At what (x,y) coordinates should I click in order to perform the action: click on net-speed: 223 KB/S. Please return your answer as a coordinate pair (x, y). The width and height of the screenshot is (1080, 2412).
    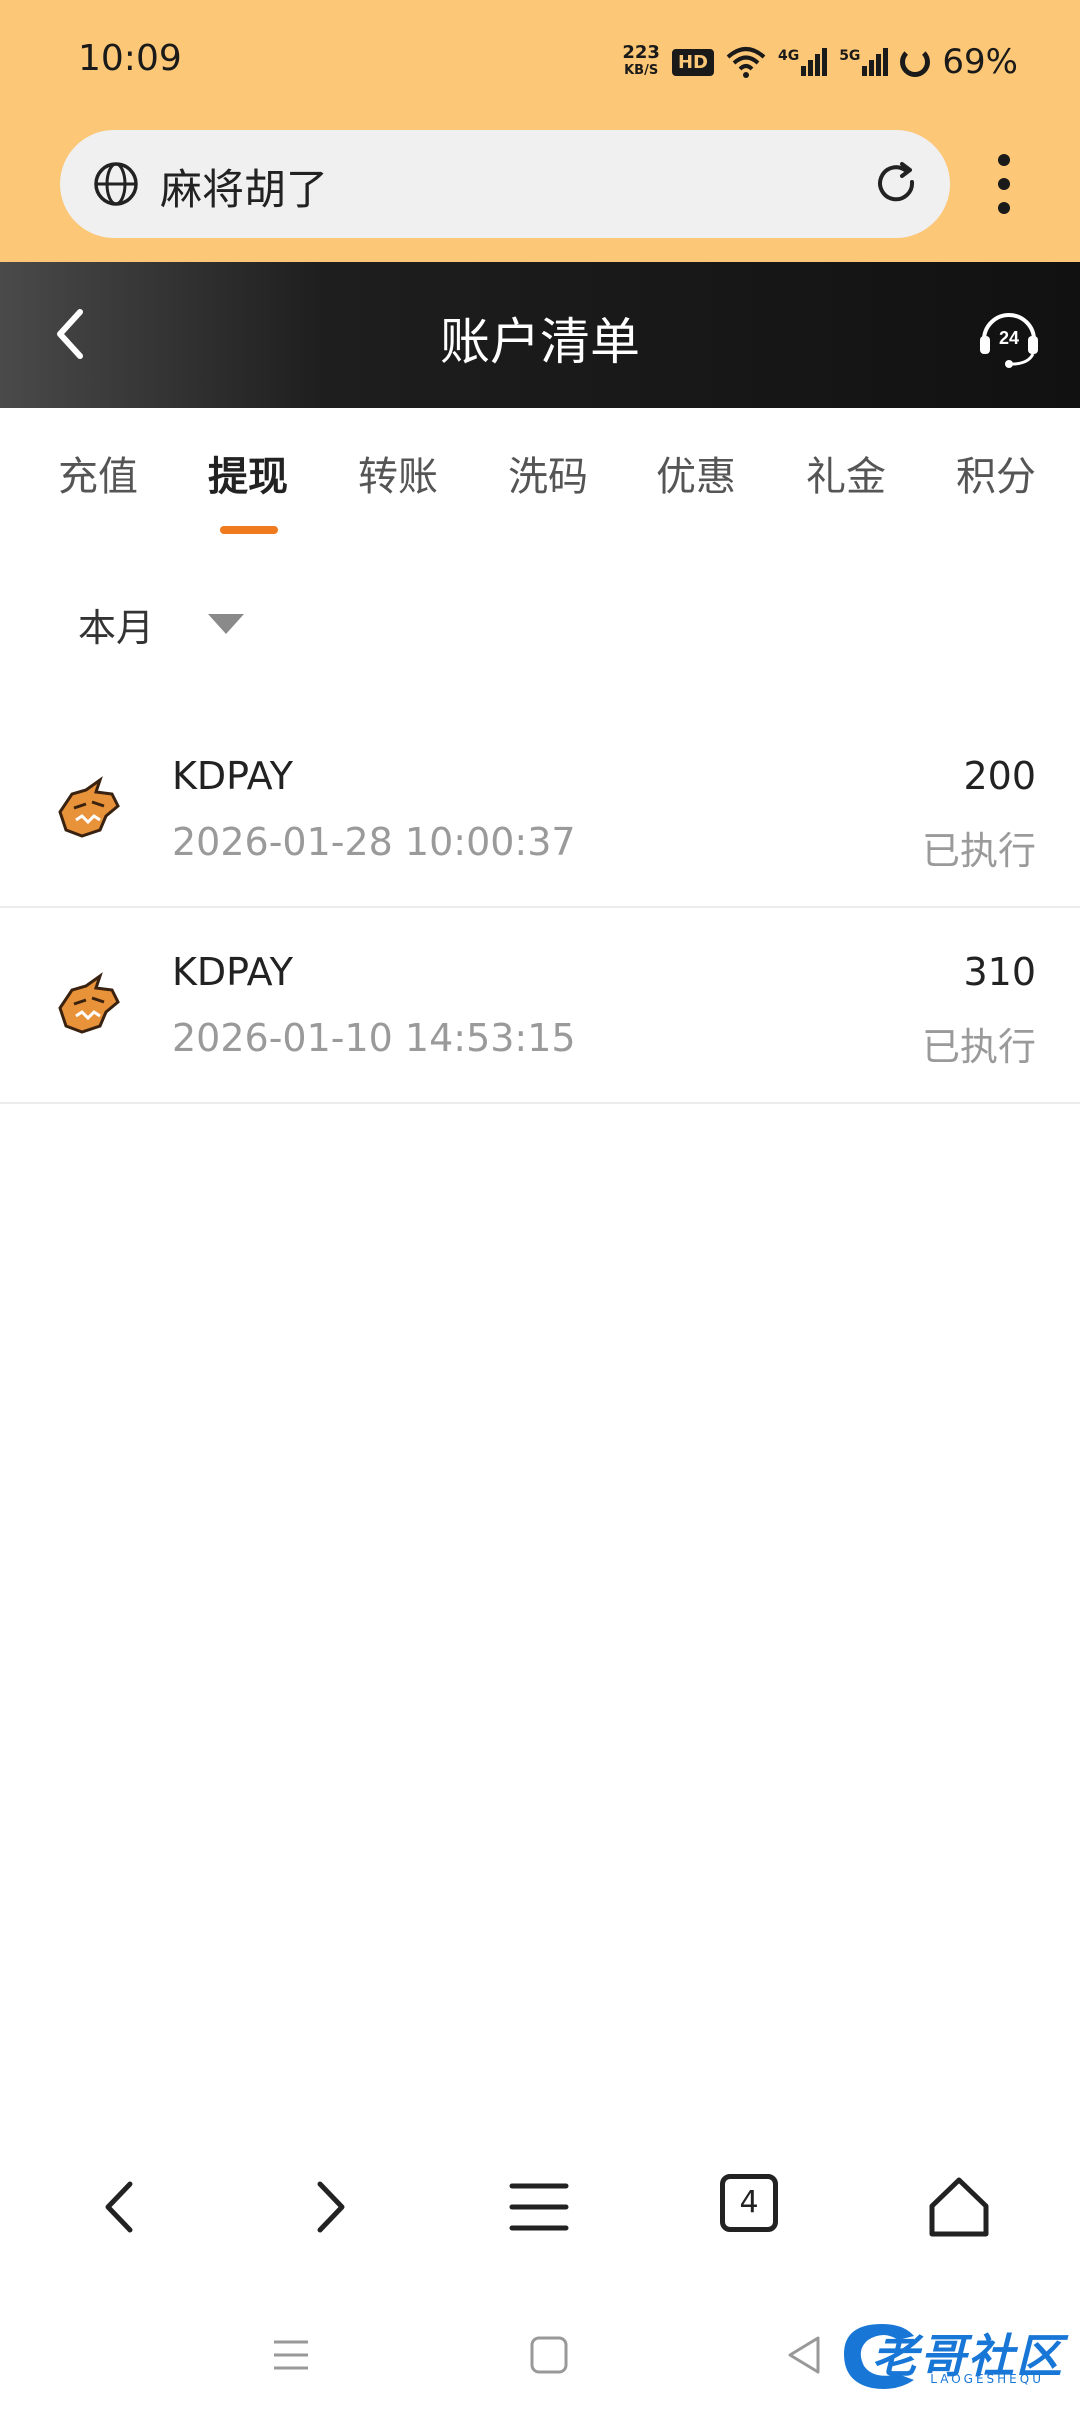
    Looking at the image, I should click on (641, 62).